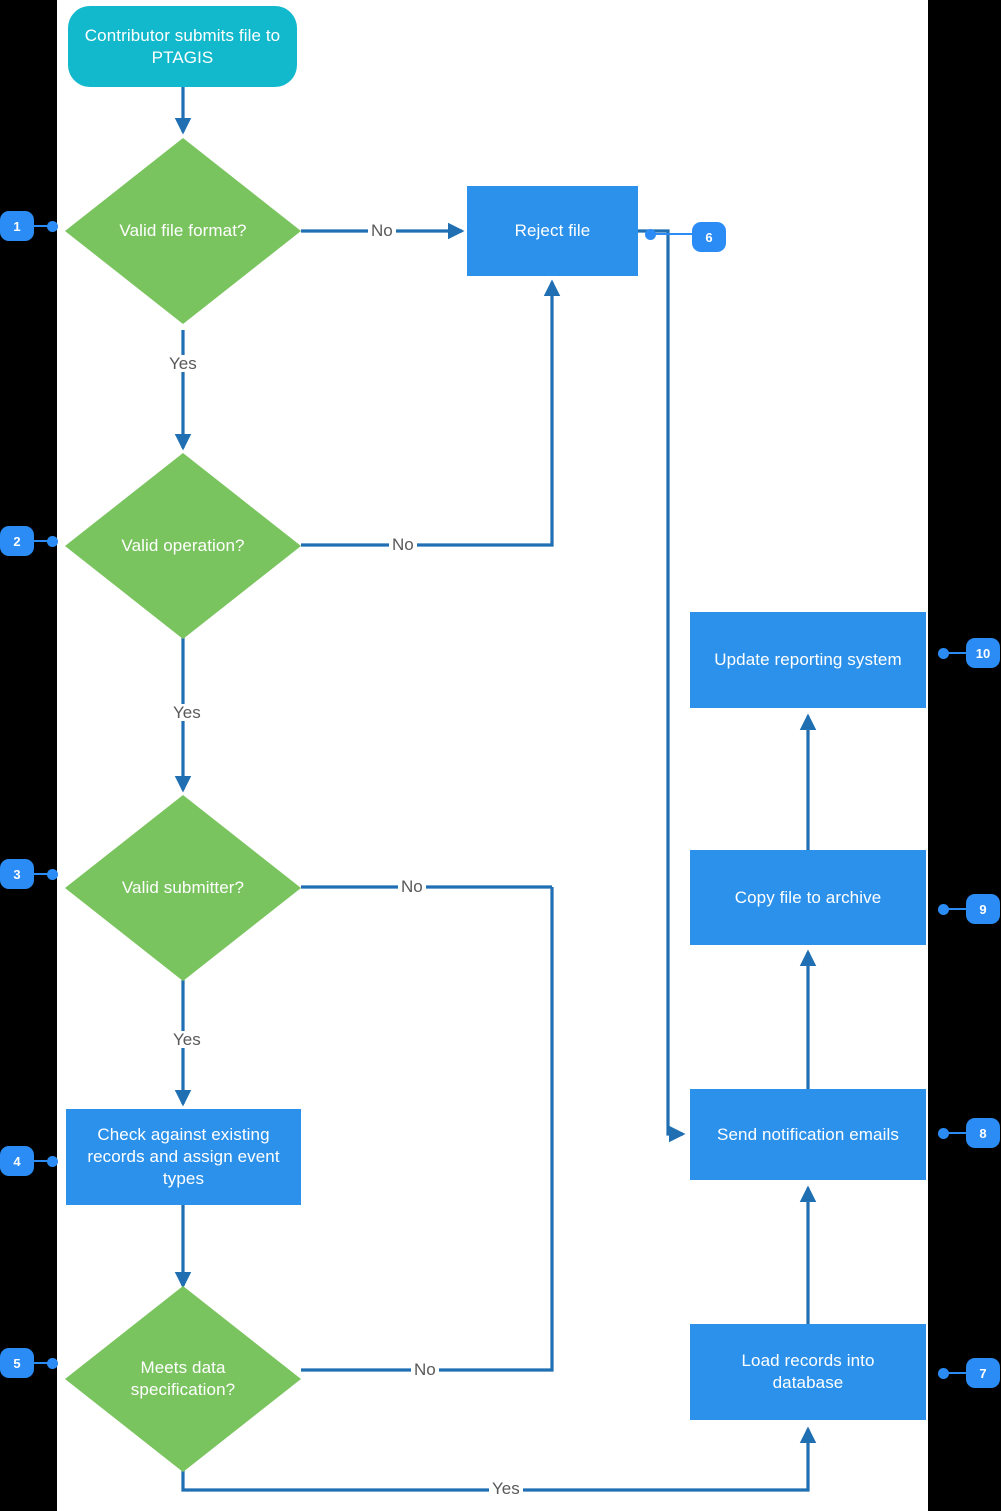  Describe the element at coordinates (52, 541) in the screenshot. I see `badge-2-dot` at that location.